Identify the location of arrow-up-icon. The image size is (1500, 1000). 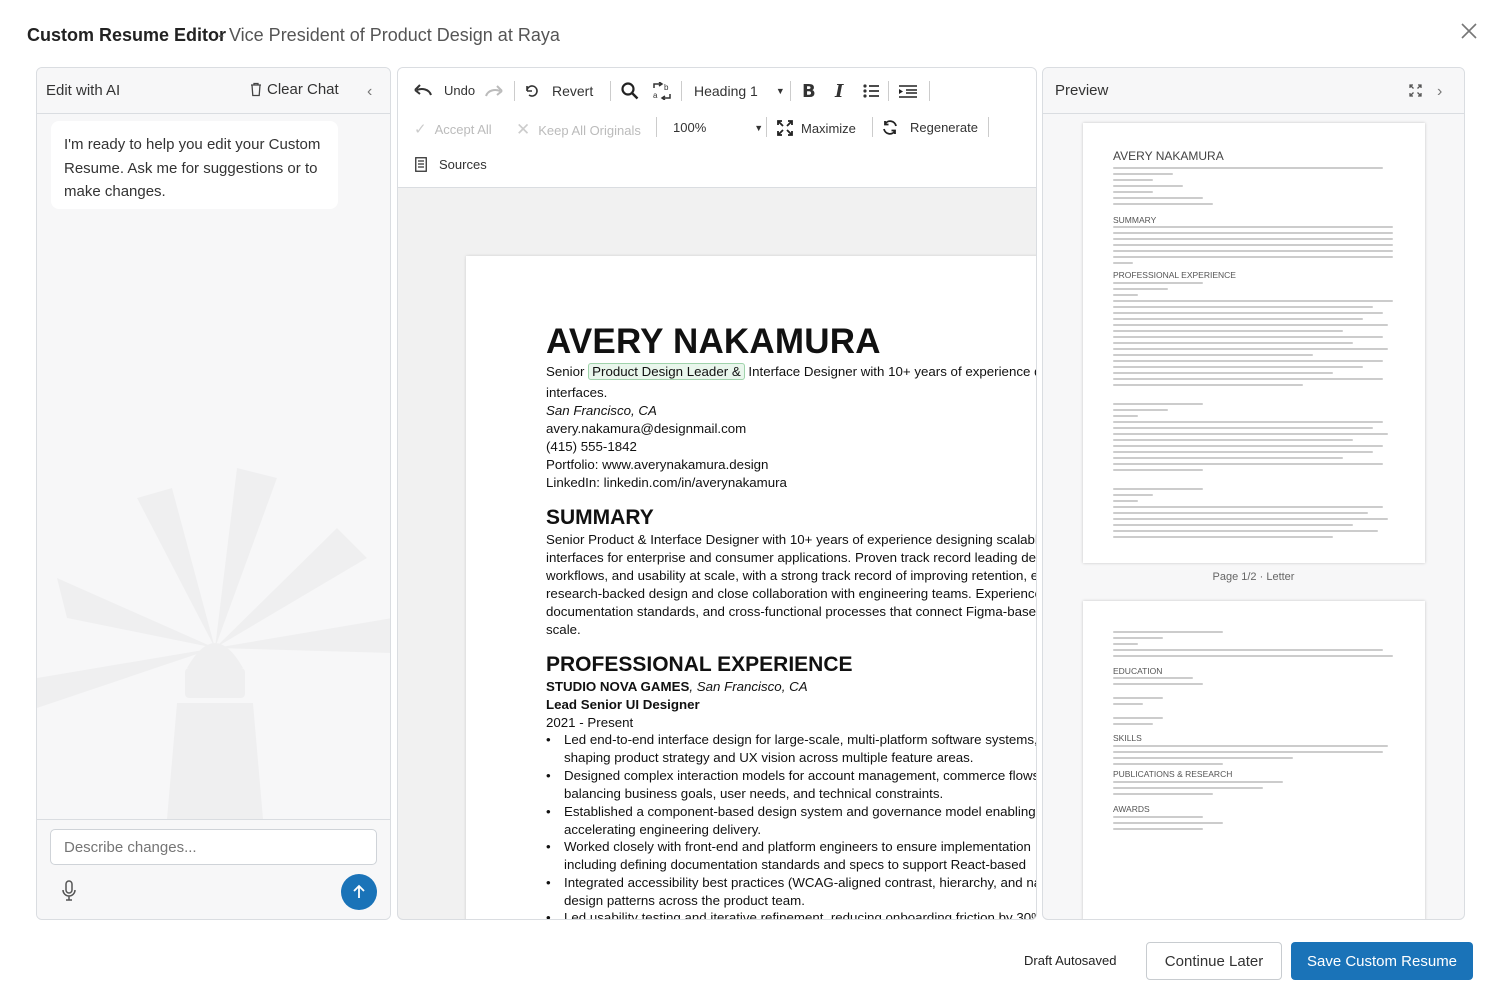
(359, 891).